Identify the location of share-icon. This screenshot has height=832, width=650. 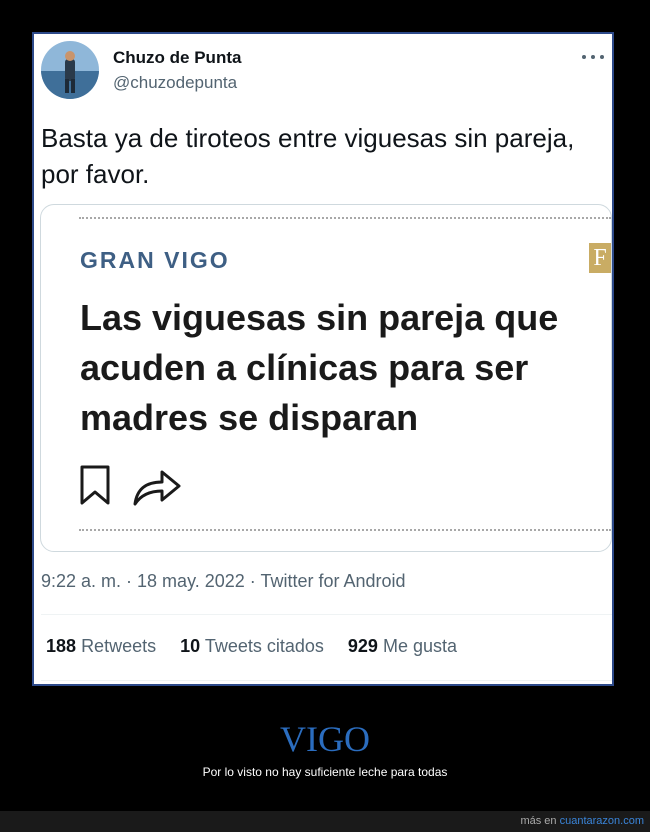
(157, 487).